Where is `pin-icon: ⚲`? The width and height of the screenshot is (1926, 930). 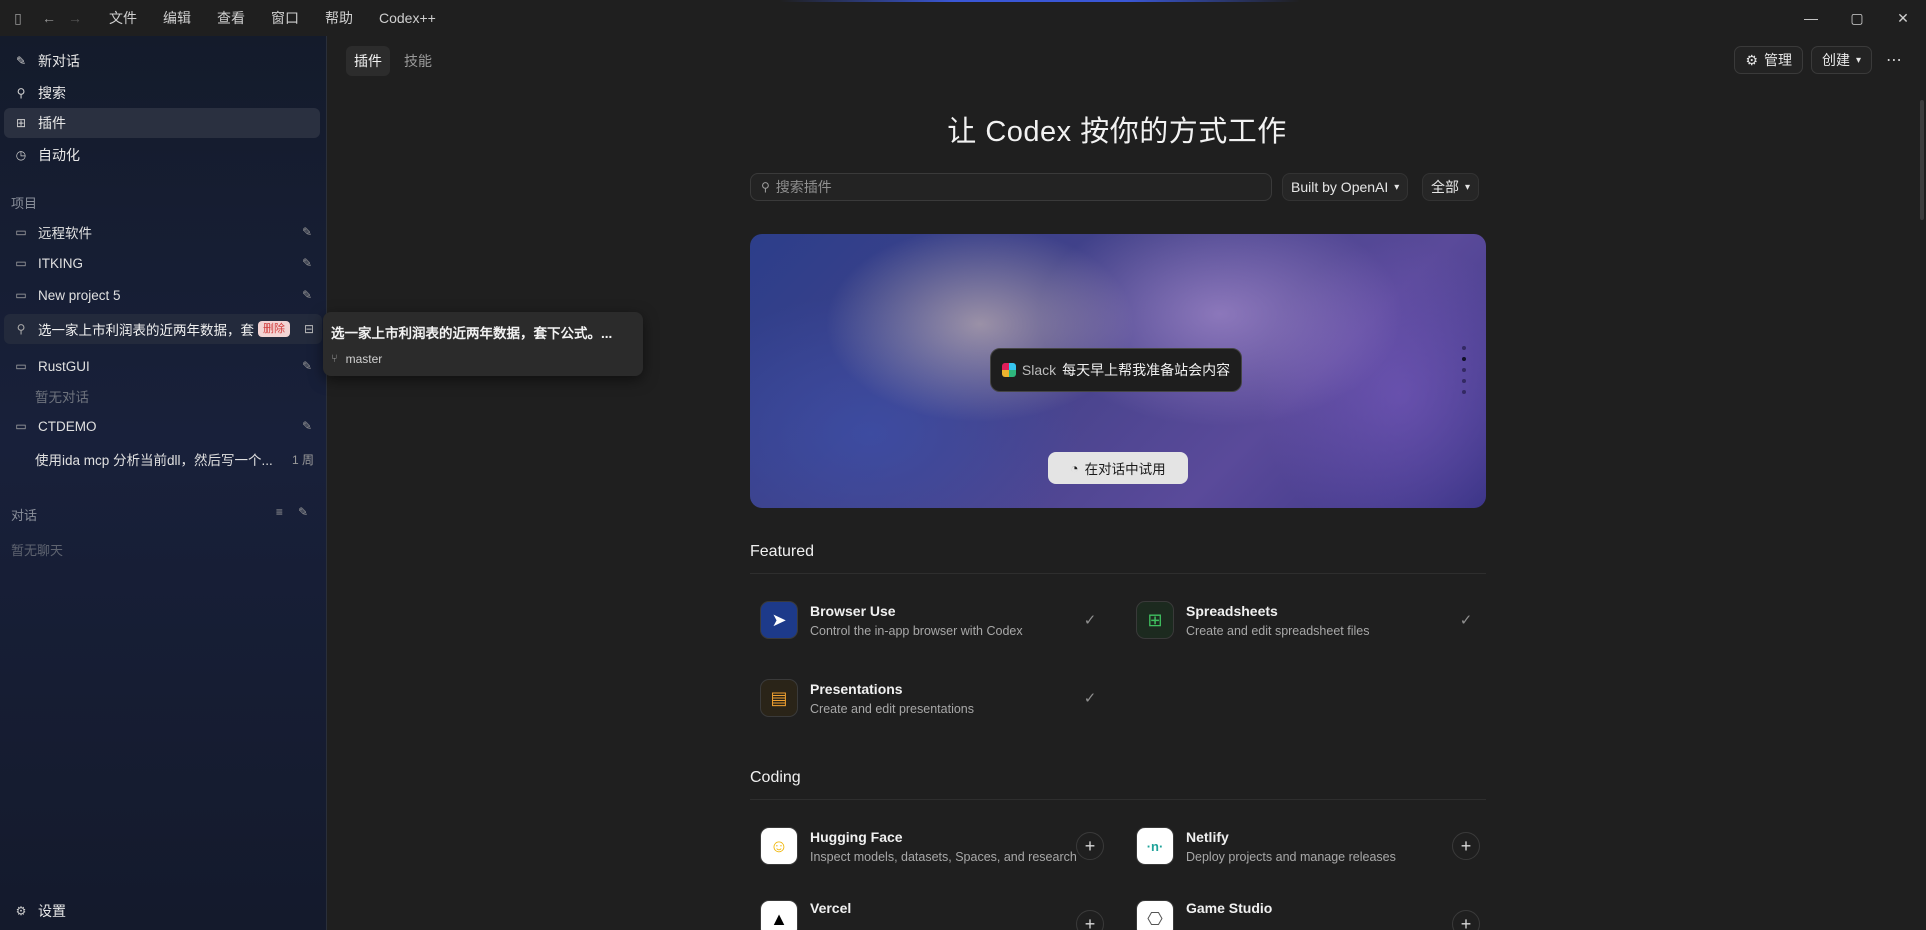
pin-icon: ⚲ is located at coordinates (21, 329).